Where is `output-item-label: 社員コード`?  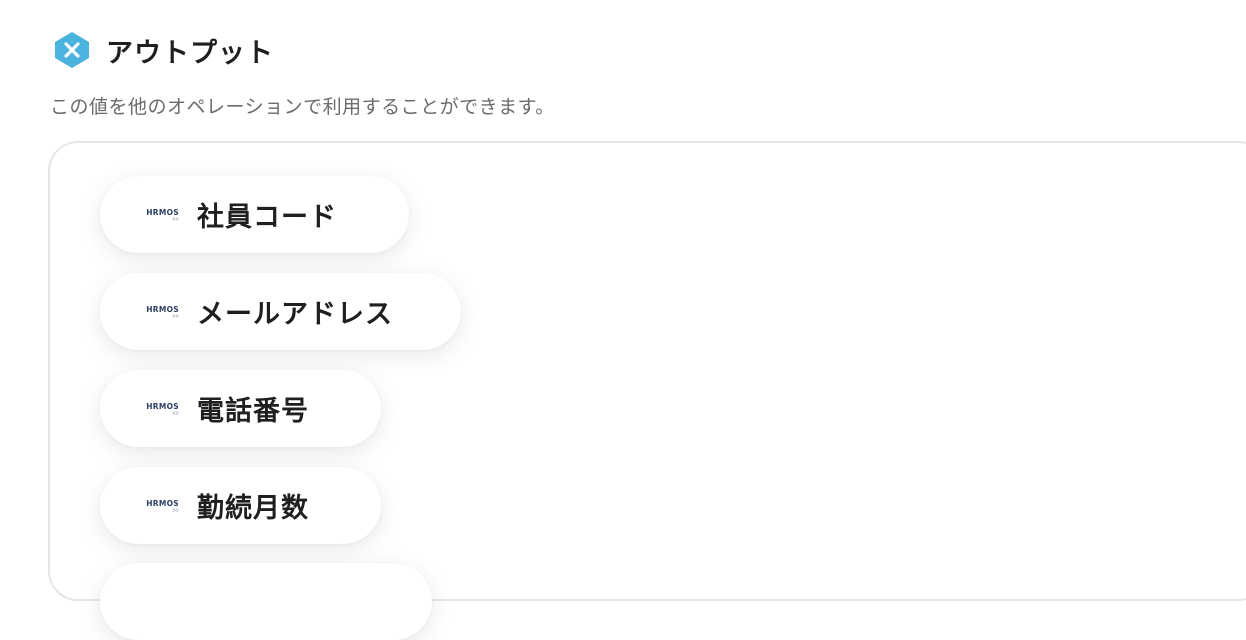
output-item-label: 社員コード is located at coordinates (267, 217).